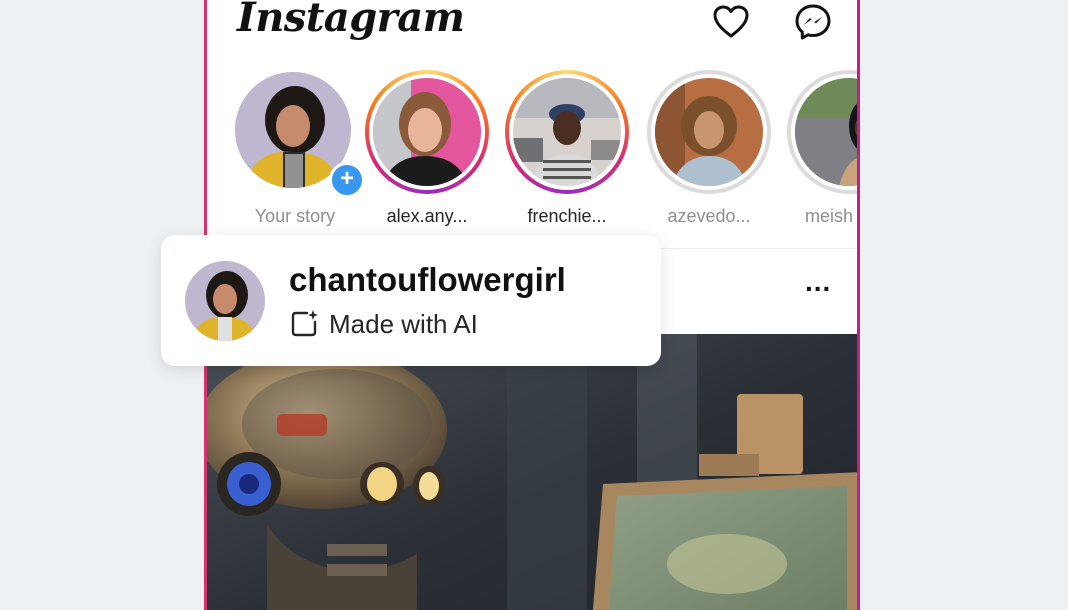 This screenshot has height=610, width=1068. I want to click on ai-sparkle-square-icon, so click(304, 323).